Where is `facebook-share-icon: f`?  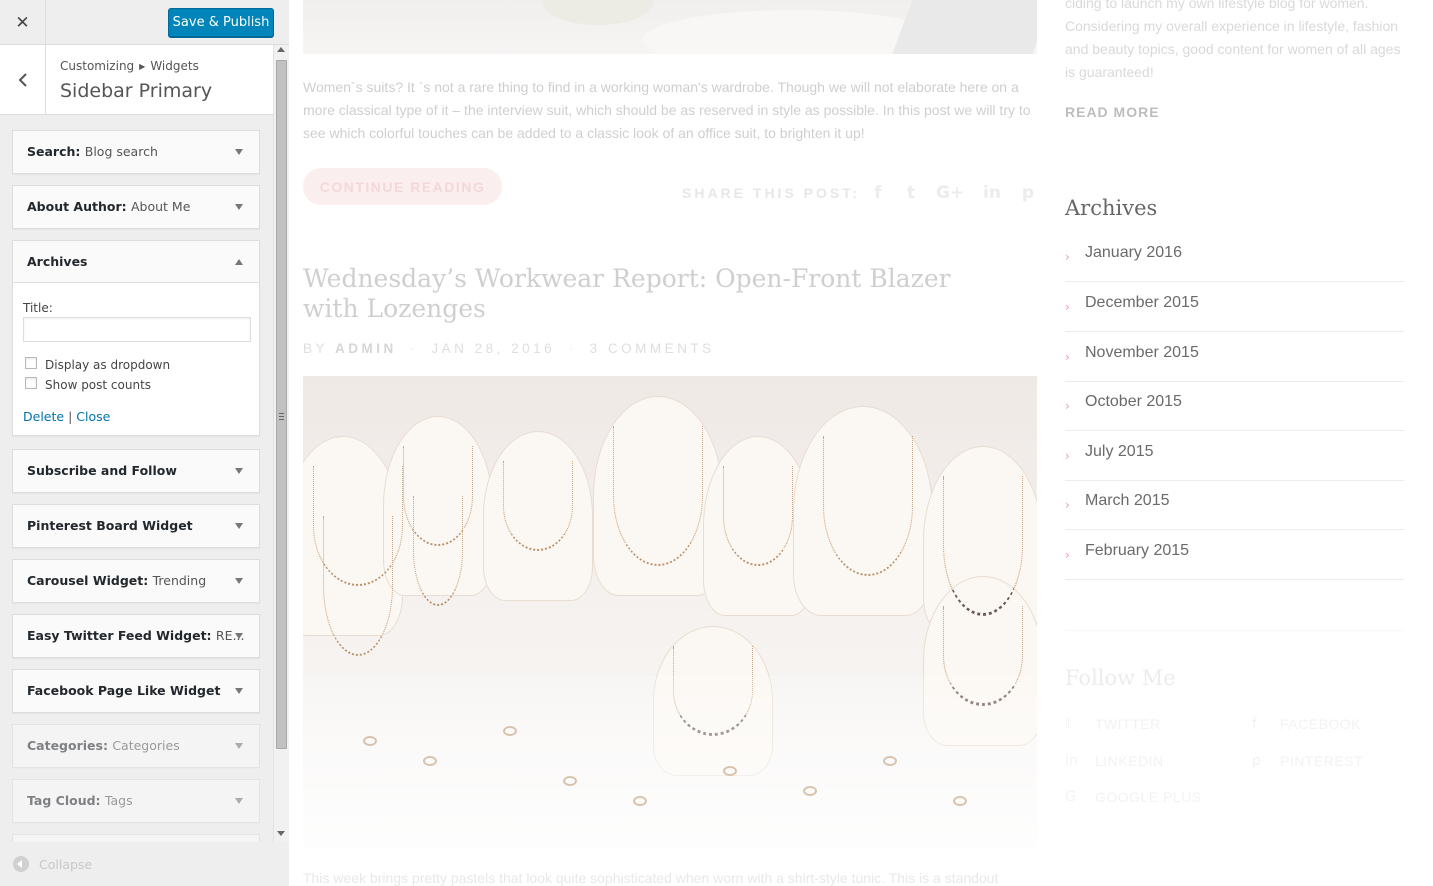
facebook-share-icon: f is located at coordinates (878, 193).